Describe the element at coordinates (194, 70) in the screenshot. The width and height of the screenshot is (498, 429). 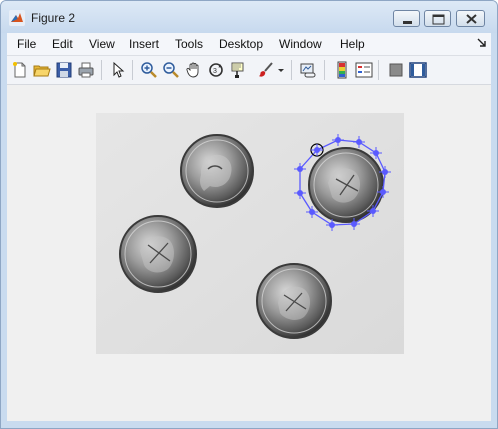
I see `pan-hand-icon` at that location.